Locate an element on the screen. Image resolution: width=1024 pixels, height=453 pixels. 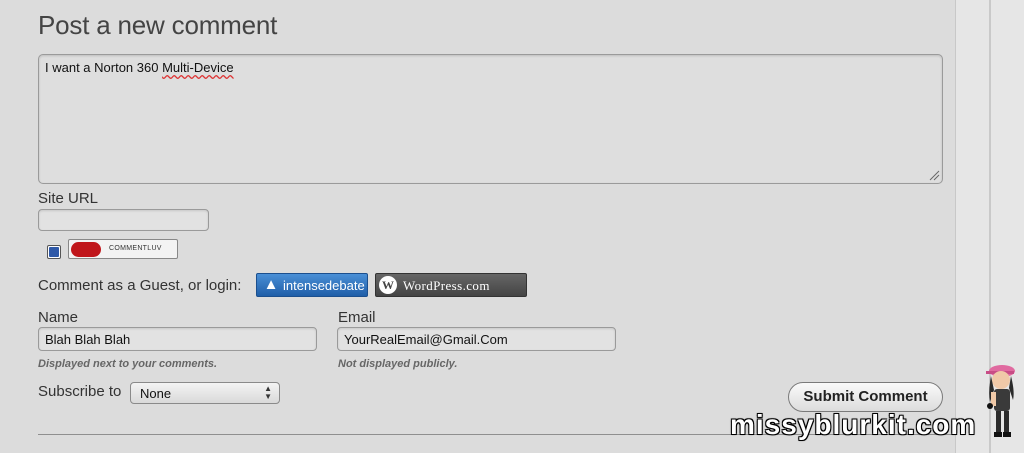
wordpress-logo-icon: W is located at coordinates (388, 285).